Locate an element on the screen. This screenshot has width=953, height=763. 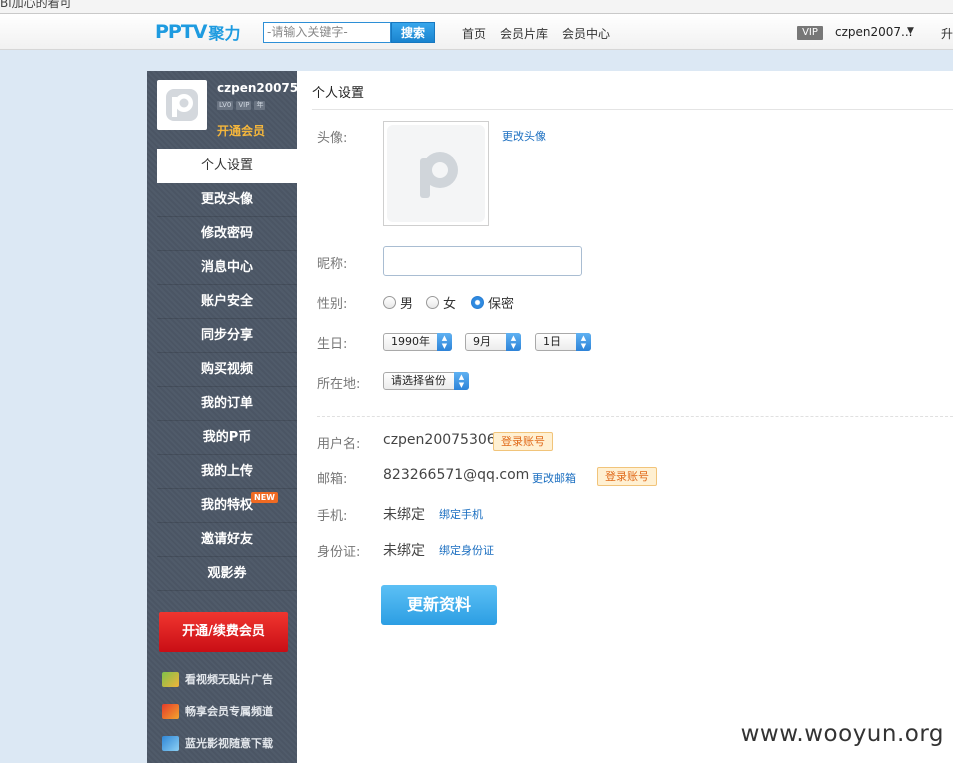
logo-latin: PPTV is located at coordinates (181, 32).